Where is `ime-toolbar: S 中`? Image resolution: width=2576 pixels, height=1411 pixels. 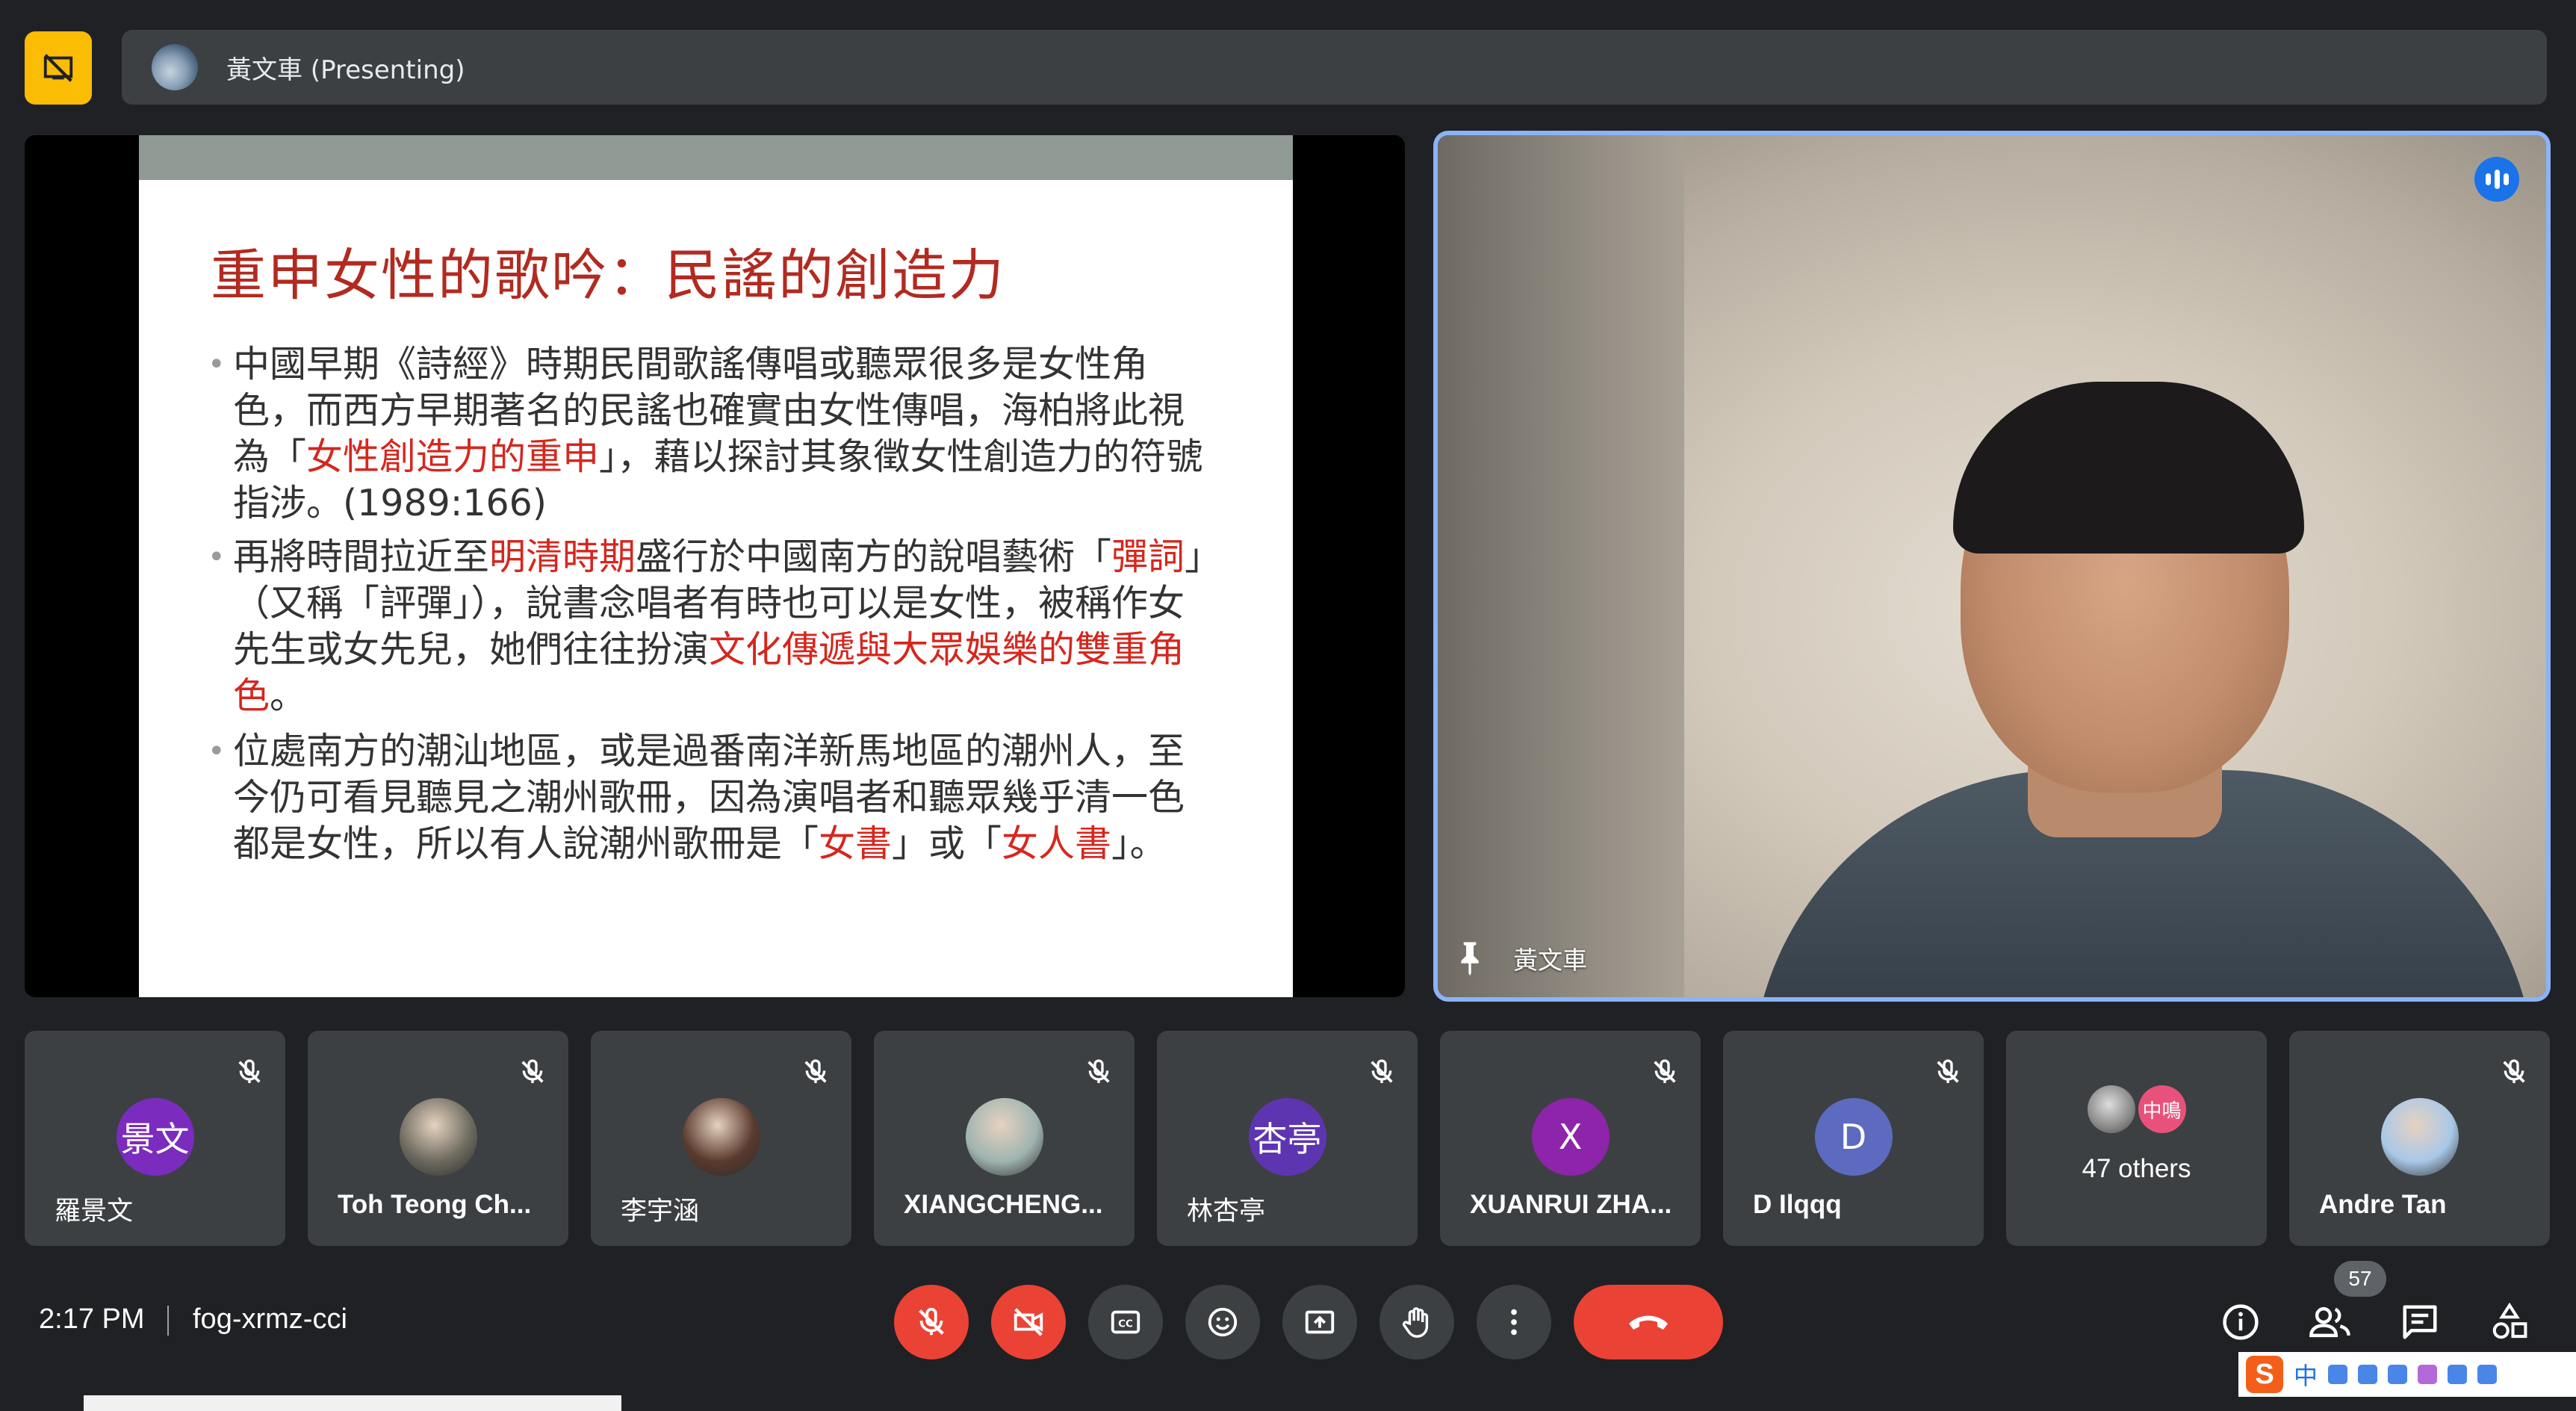
ime-toolbar: S 中 is located at coordinates (2407, 1375).